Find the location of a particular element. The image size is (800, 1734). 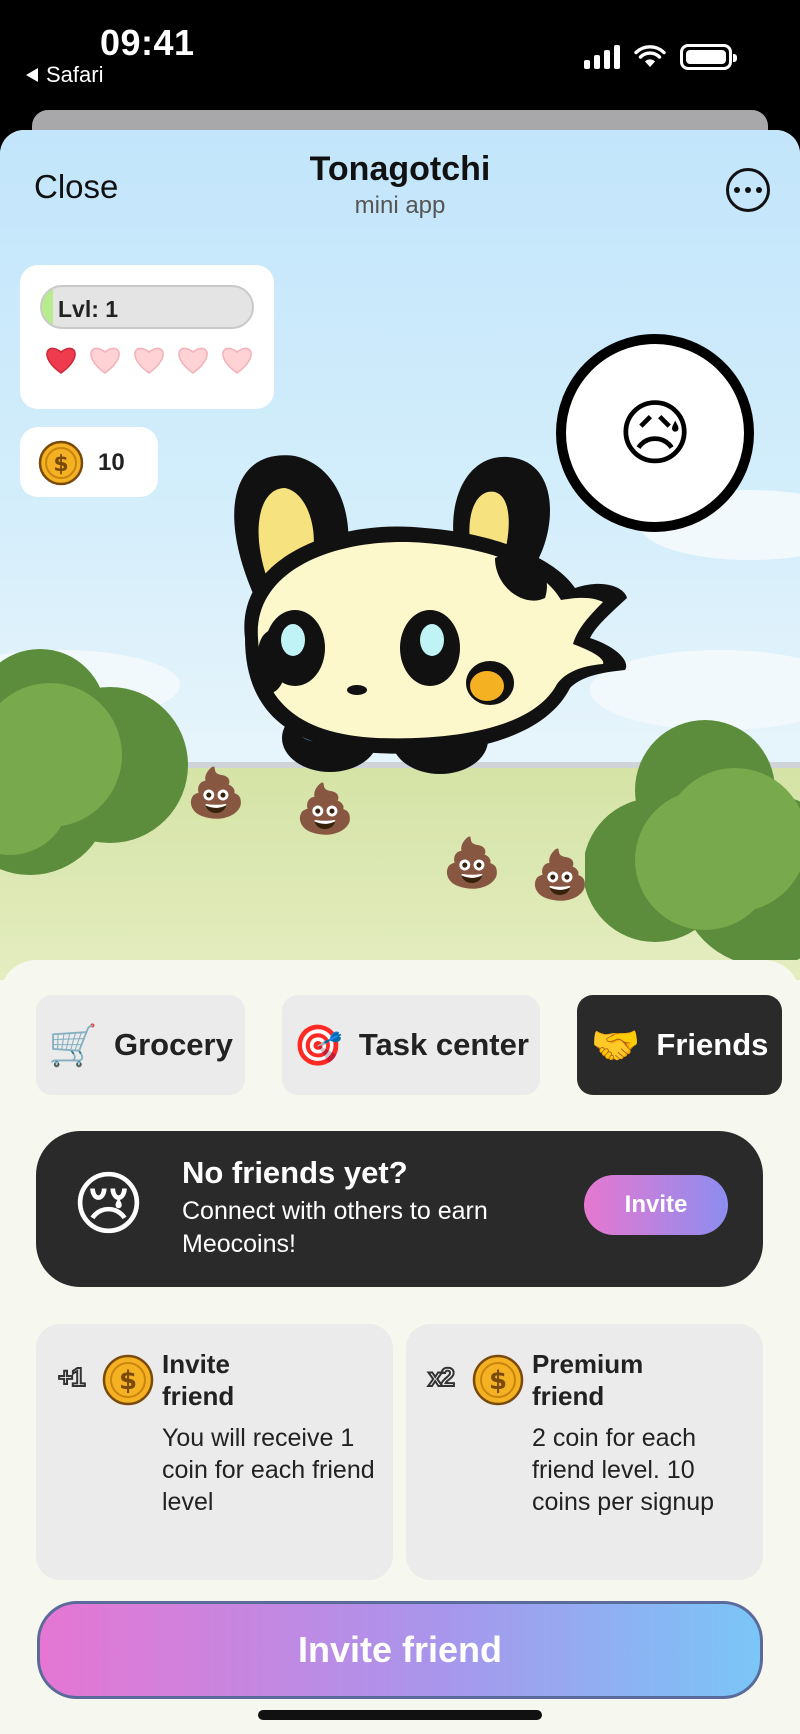

shopping-cart-icon: 🛒 is located at coordinates (73, 1045).